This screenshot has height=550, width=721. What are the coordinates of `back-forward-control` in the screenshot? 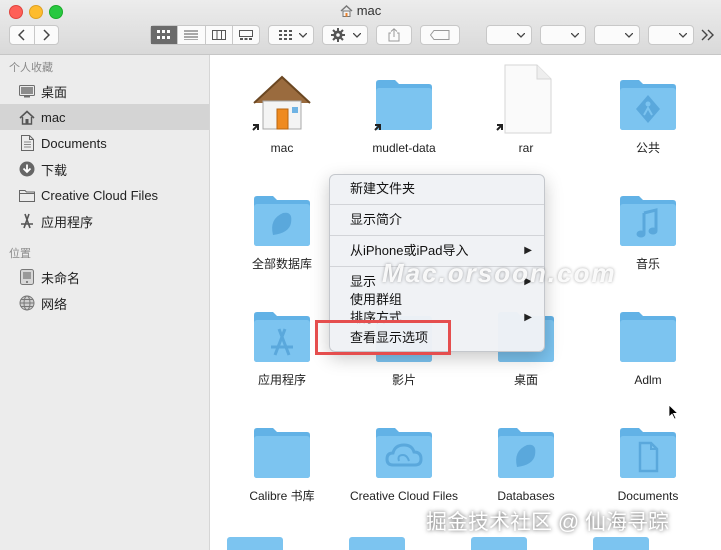 It's located at (34, 35).